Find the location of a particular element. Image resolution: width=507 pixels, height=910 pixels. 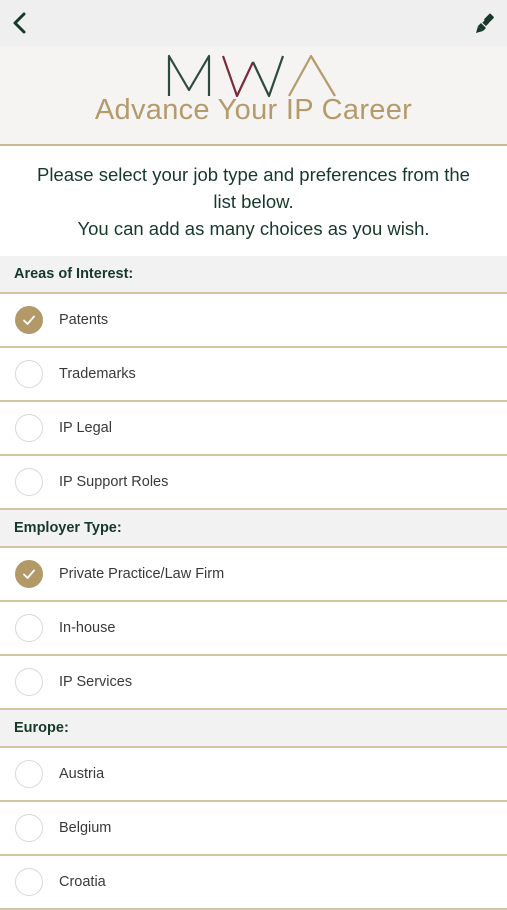

option-label: Patents is located at coordinates (84, 320).